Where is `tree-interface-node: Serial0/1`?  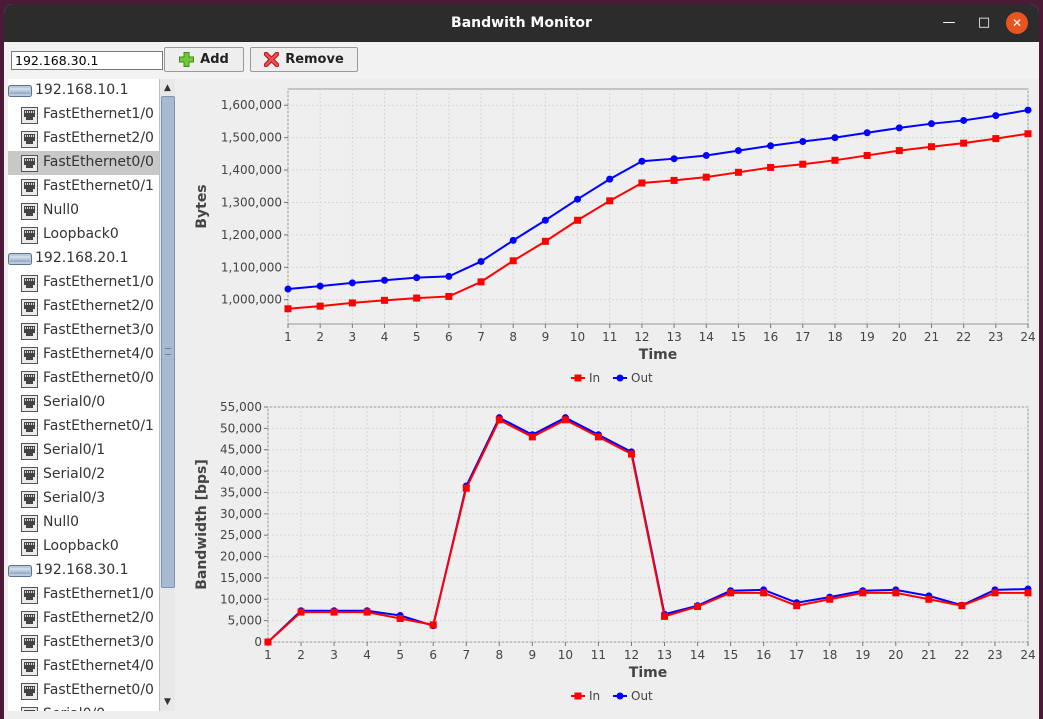 tree-interface-node: Serial0/1 is located at coordinates (83, 451).